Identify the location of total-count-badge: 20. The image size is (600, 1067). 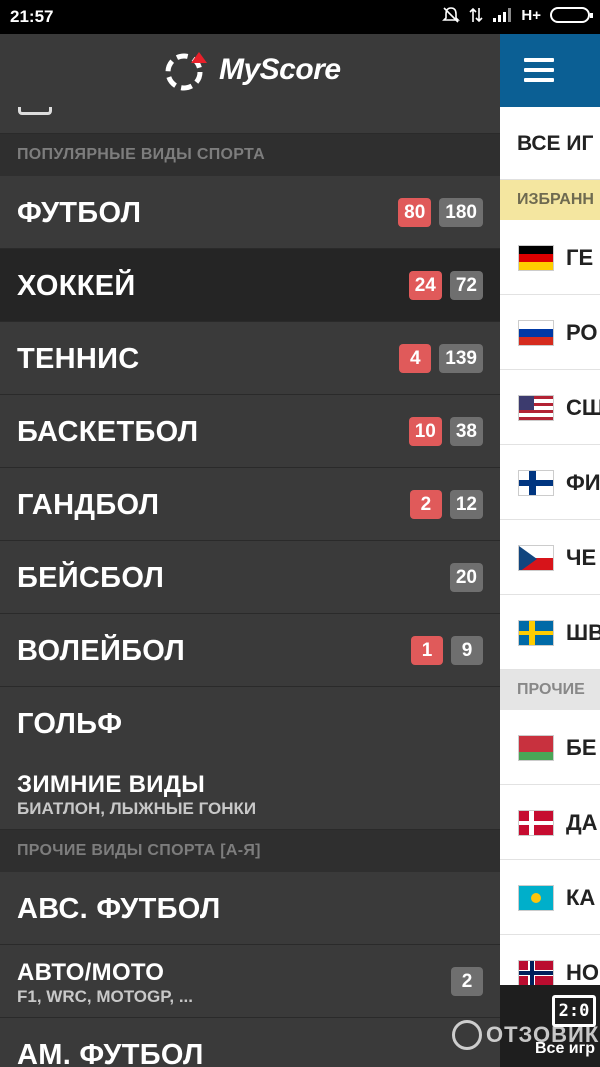
(466, 577).